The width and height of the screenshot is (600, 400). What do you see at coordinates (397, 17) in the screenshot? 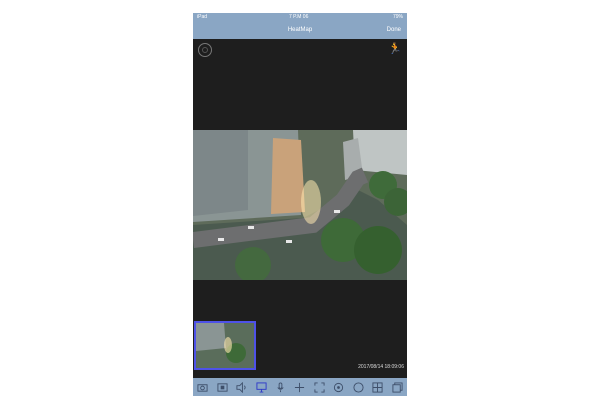
I see `battery-label: 79%` at bounding box center [397, 17].